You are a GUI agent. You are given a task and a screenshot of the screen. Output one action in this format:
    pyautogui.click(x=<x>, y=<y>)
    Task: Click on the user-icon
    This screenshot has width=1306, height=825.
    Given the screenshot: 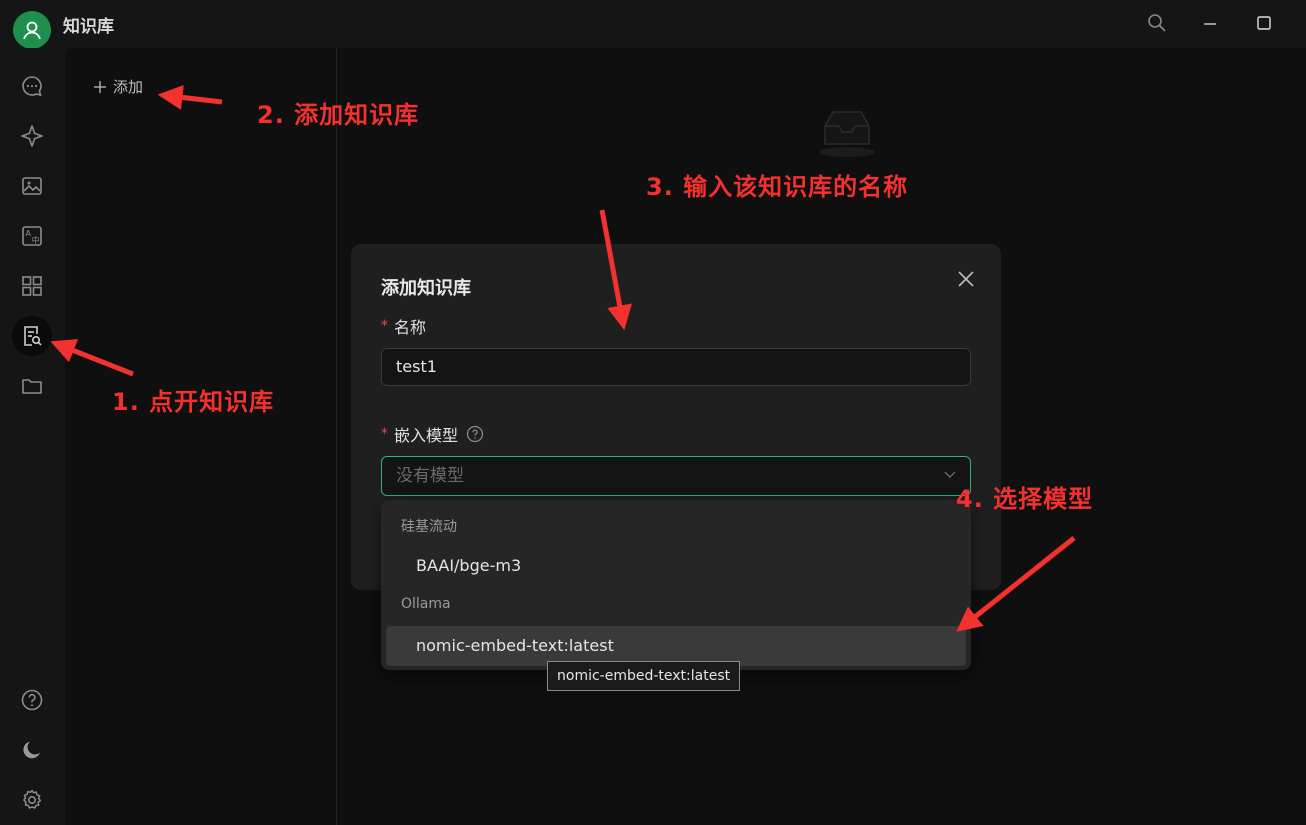 What is the action you would take?
    pyautogui.click(x=32, y=30)
    